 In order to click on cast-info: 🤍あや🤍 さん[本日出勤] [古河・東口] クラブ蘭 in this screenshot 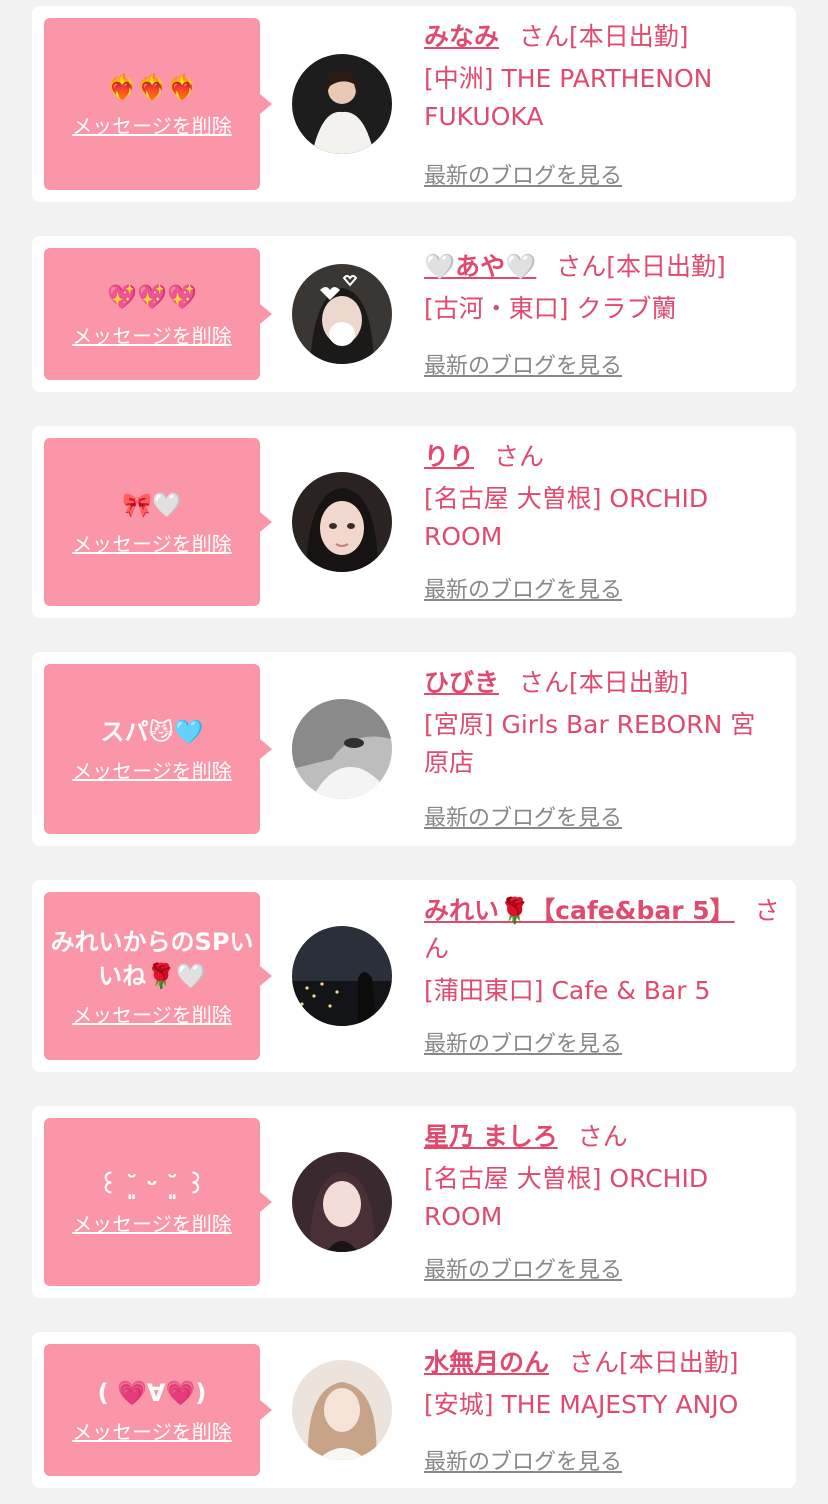, I will do `click(602, 288)`.